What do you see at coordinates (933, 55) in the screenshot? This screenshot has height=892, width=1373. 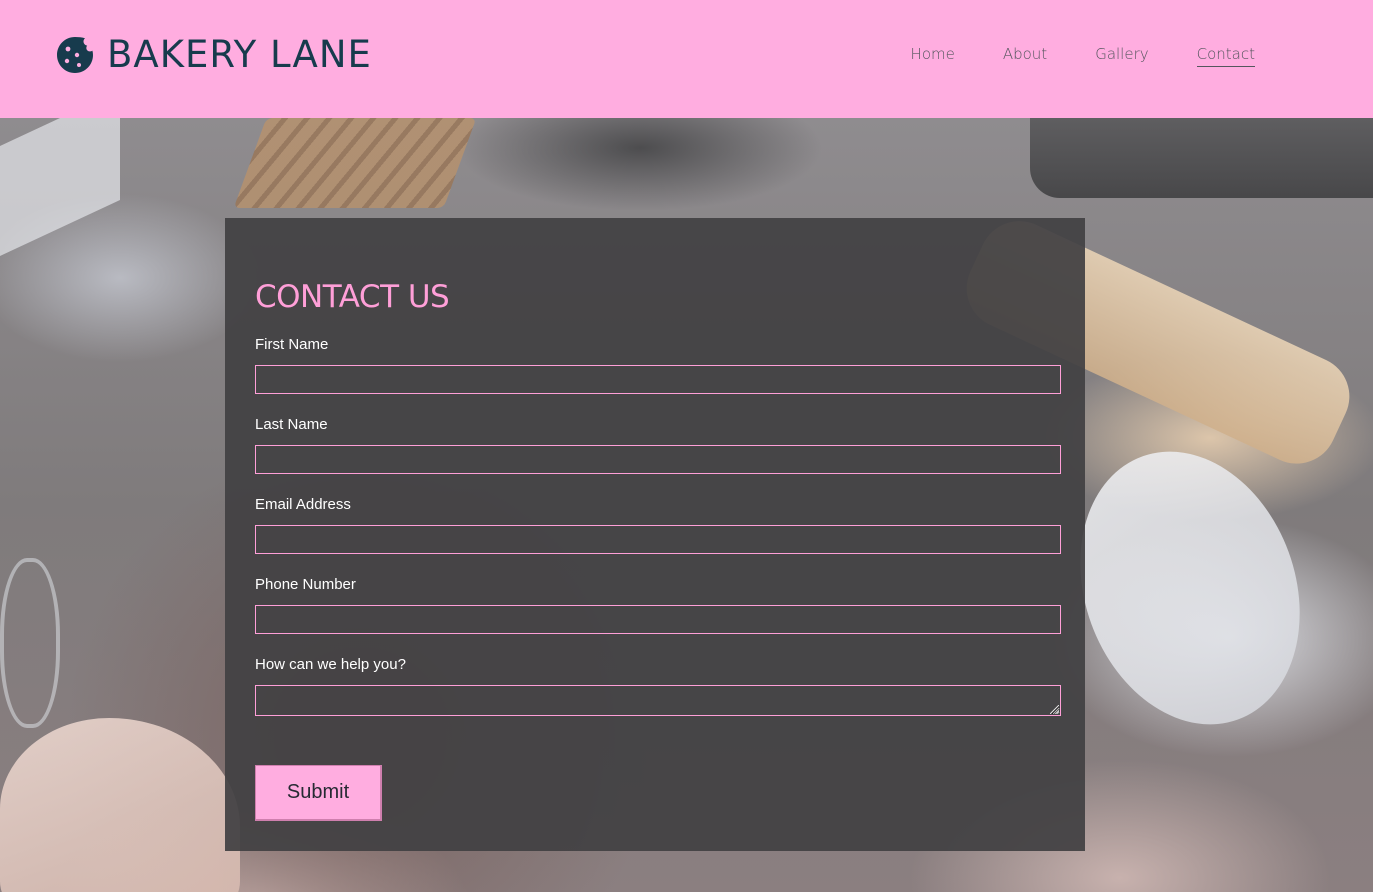 I see `nav-item-home: Home` at bounding box center [933, 55].